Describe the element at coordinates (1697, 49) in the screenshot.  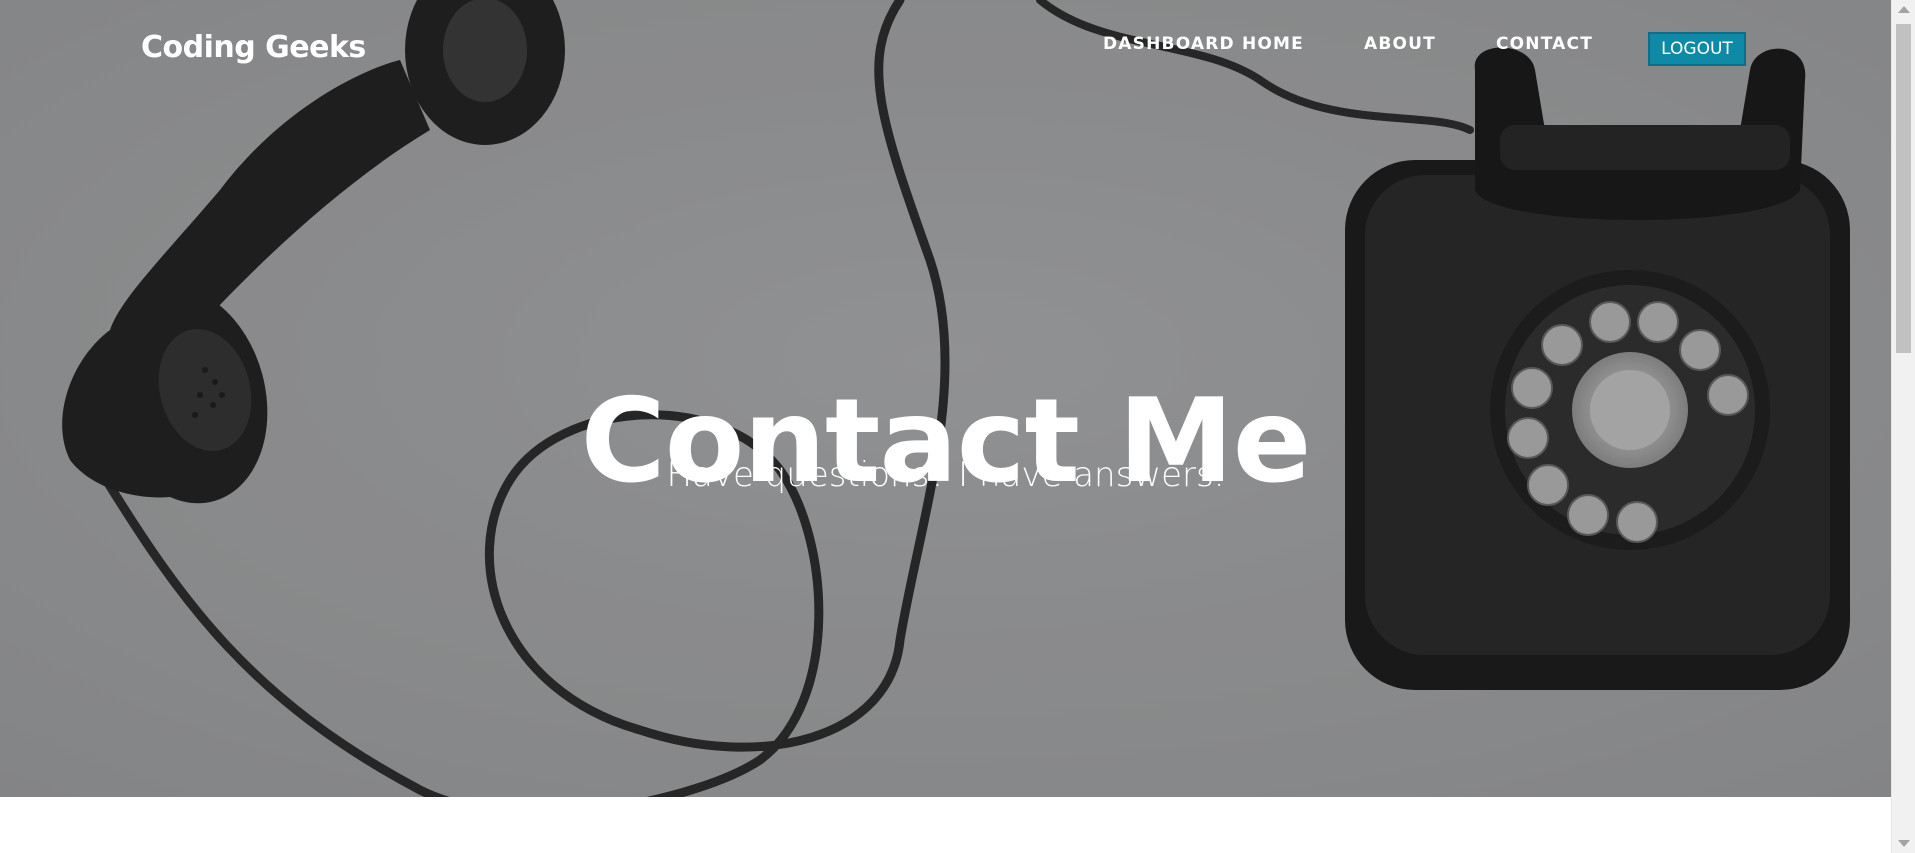
I see `logout-button: LOGOUT` at that location.